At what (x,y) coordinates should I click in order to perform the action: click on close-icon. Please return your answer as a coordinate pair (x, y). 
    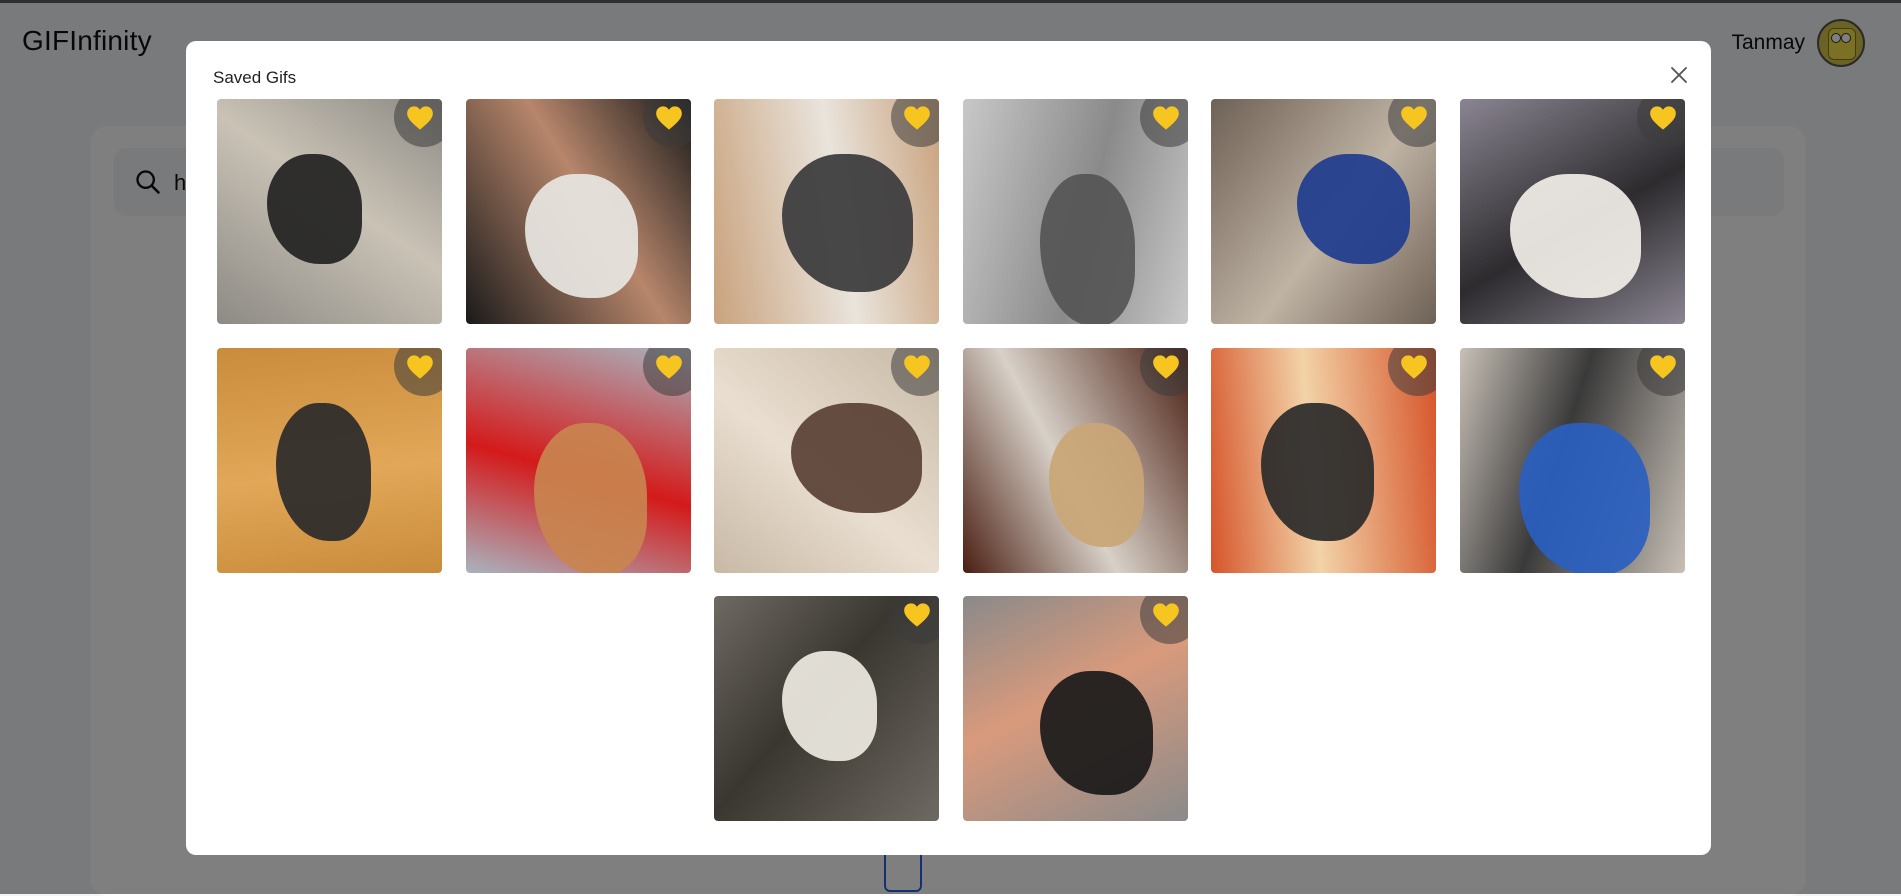
    Looking at the image, I should click on (1679, 75).